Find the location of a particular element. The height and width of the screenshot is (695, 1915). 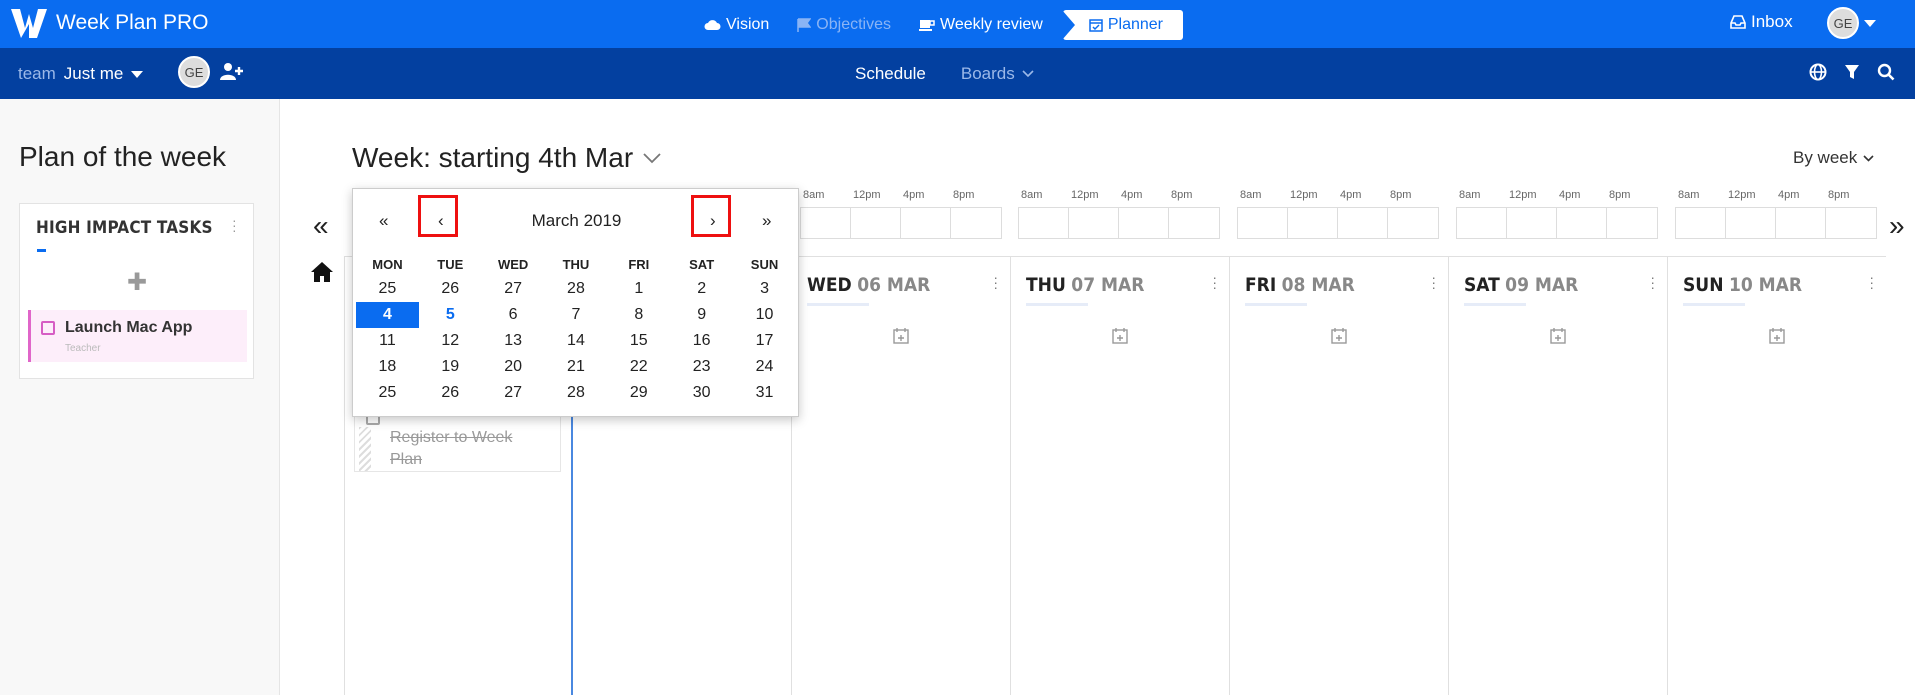

calendar-day: 5 is located at coordinates (450, 315).